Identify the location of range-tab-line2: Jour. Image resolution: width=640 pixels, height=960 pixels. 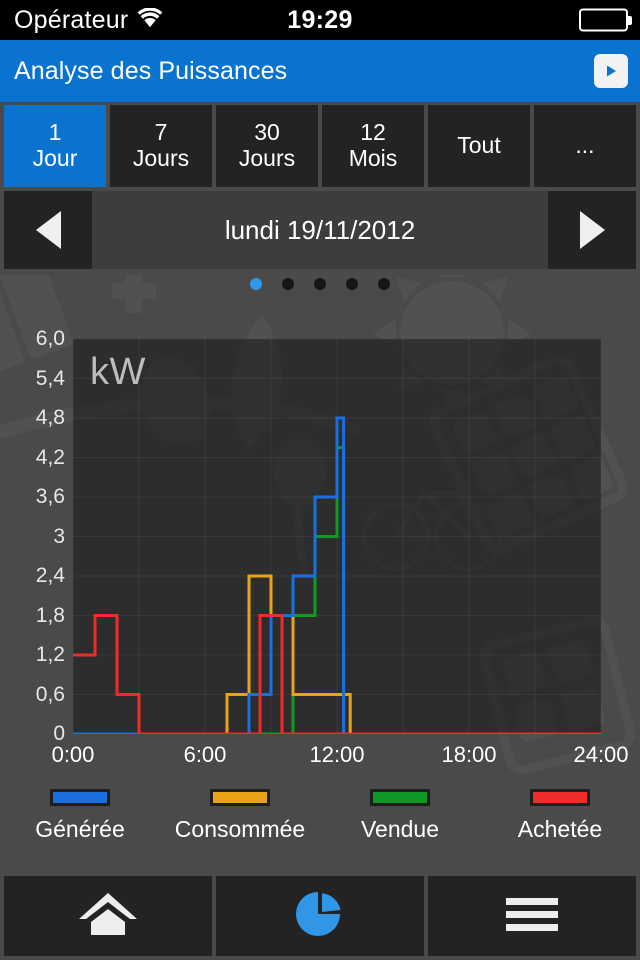
(55, 158).